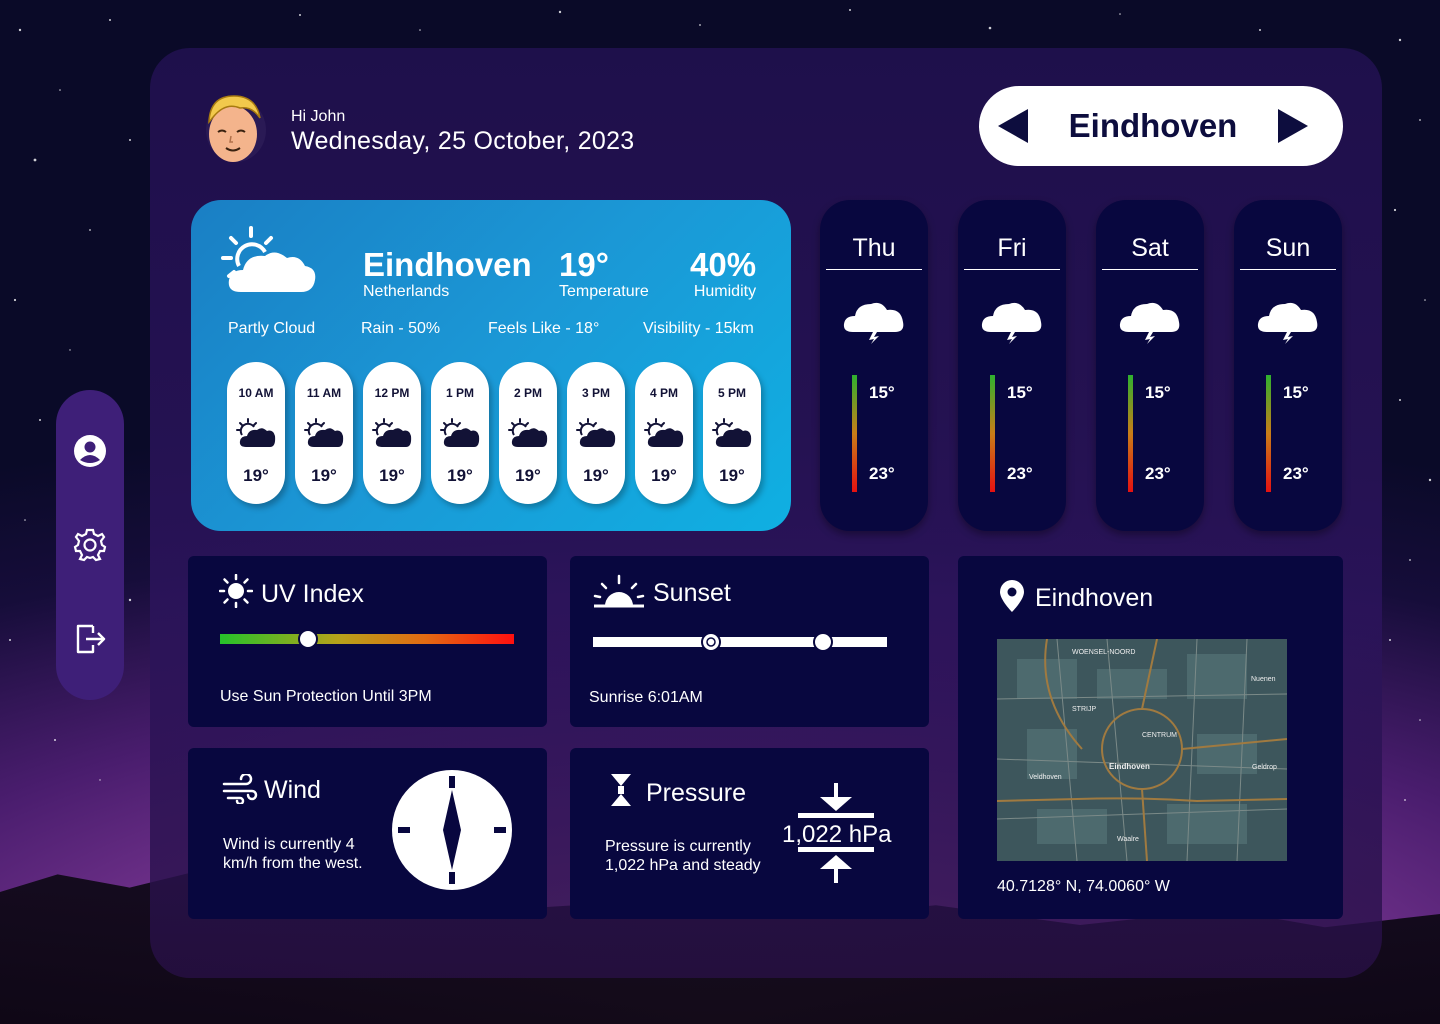 Image resolution: width=1440 pixels, height=1024 pixels. I want to click on forecast-day-card: Sat 15° 23°, so click(1150, 365).